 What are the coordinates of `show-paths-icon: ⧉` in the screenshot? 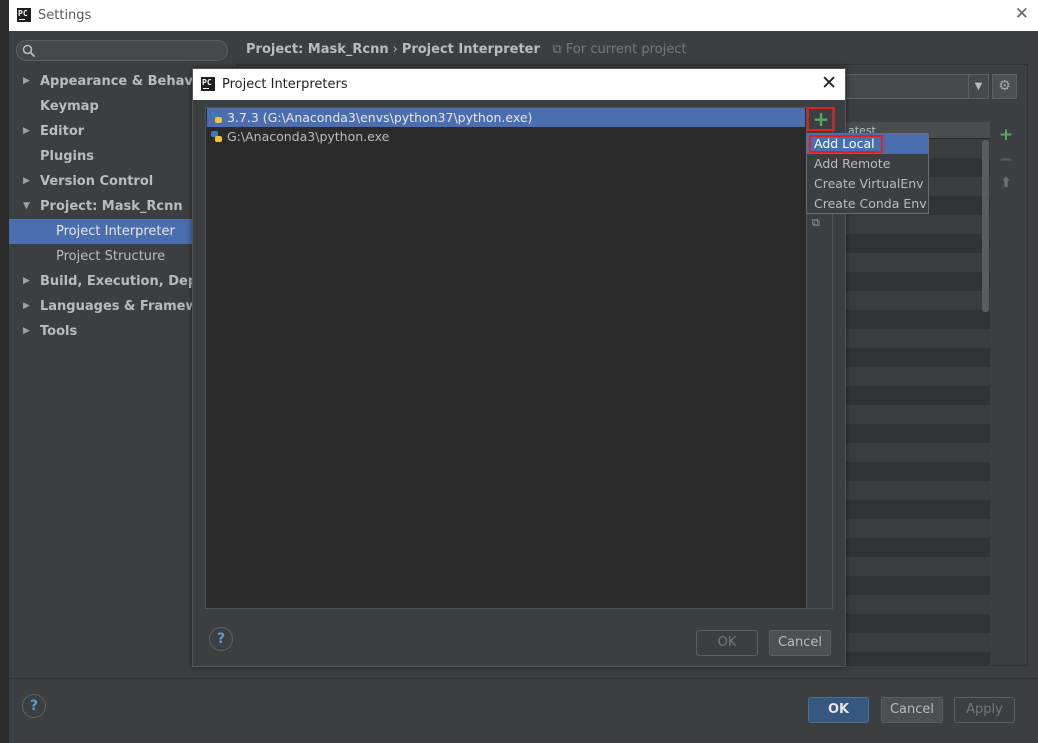 It's located at (816, 223).